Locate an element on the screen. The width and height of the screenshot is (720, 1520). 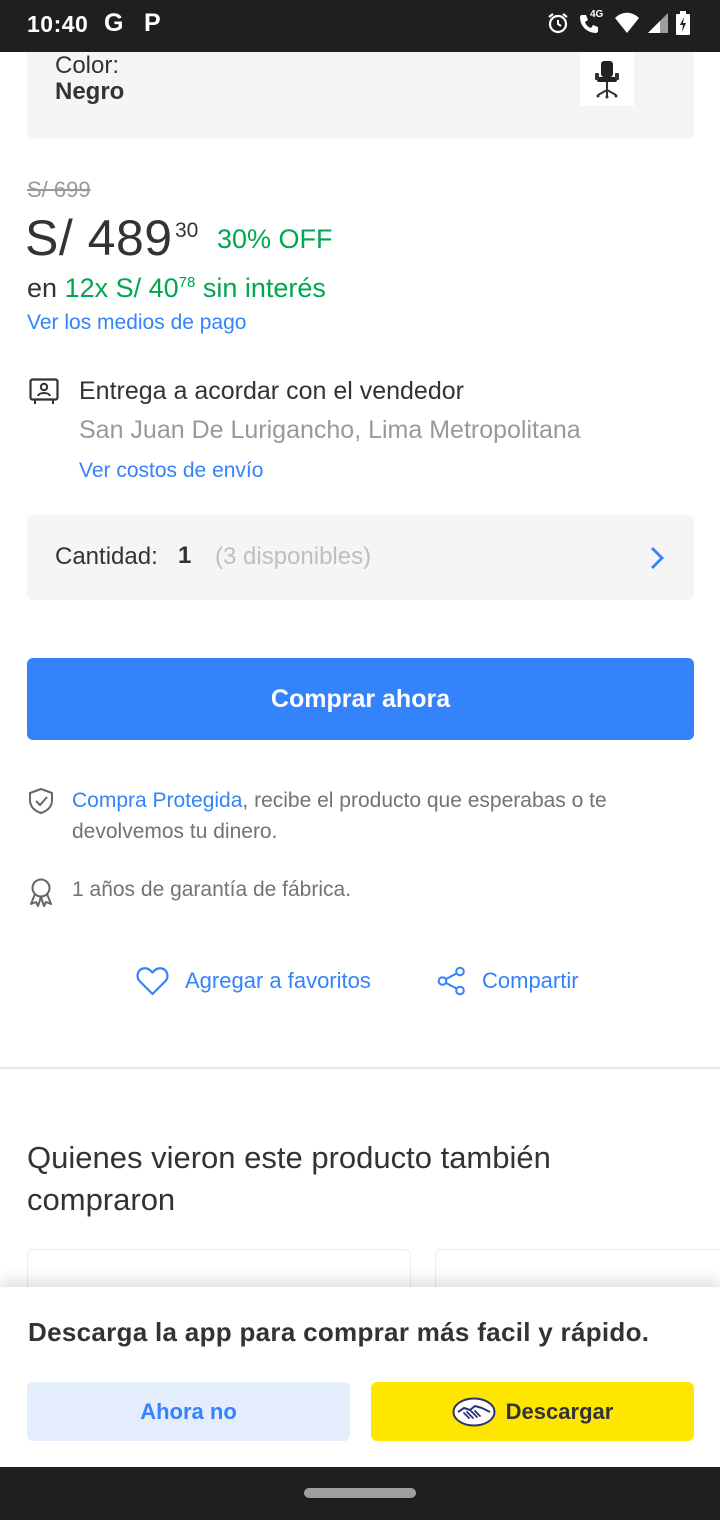
network-label: 4G is located at coordinates (597, 14).